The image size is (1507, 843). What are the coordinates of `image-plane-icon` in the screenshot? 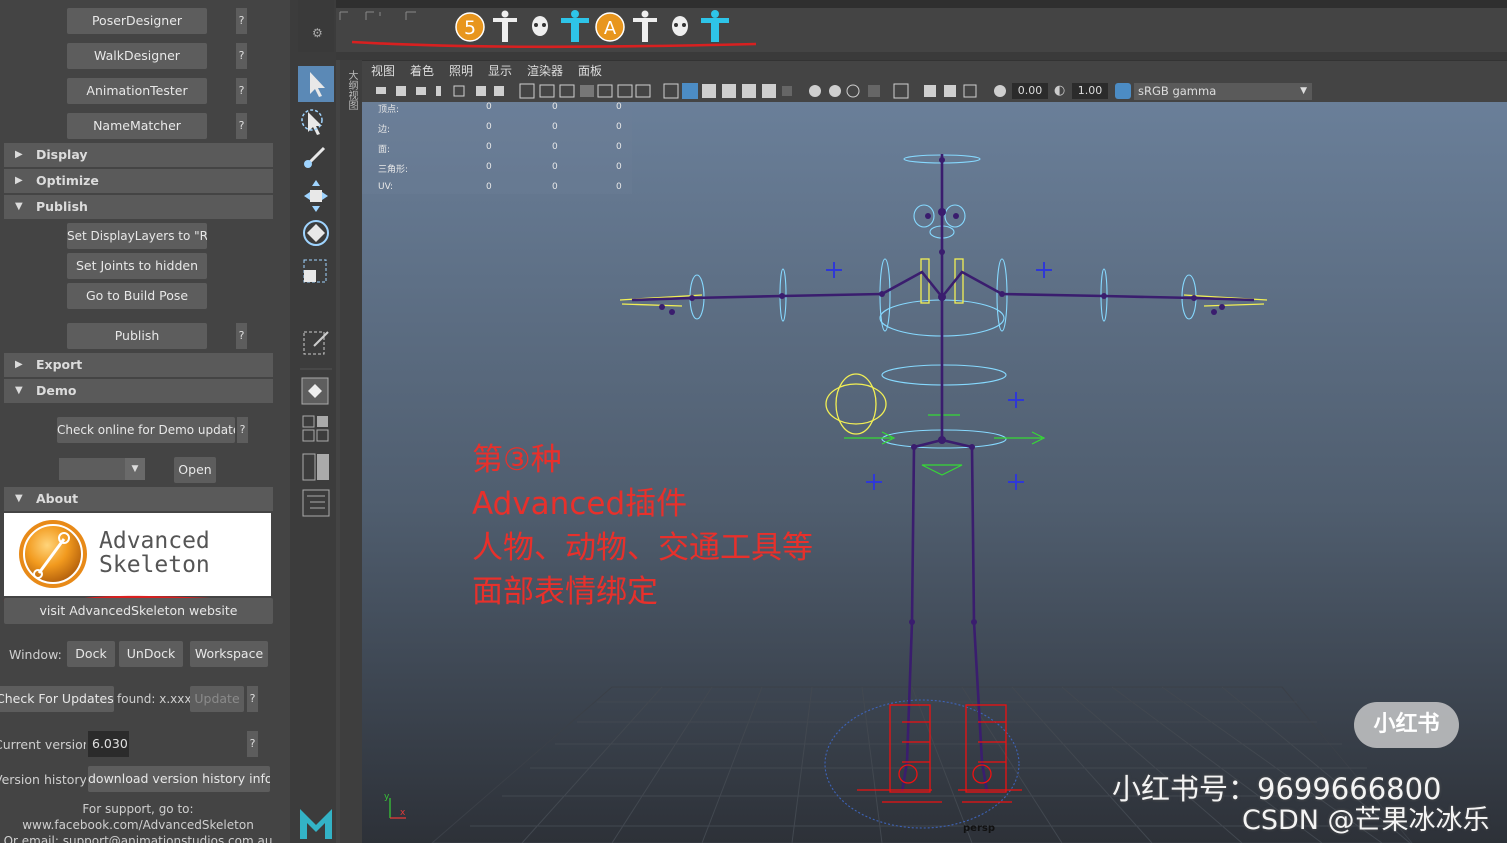 It's located at (438, 91).